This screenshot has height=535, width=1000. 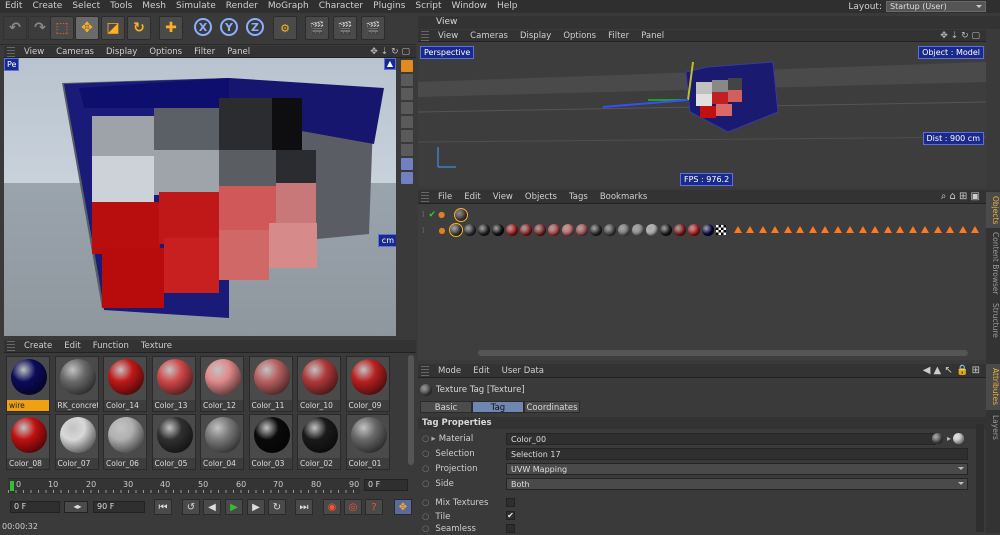 What do you see at coordinates (191, 507) in the screenshot?
I see `prev-key-button: ↺` at bounding box center [191, 507].